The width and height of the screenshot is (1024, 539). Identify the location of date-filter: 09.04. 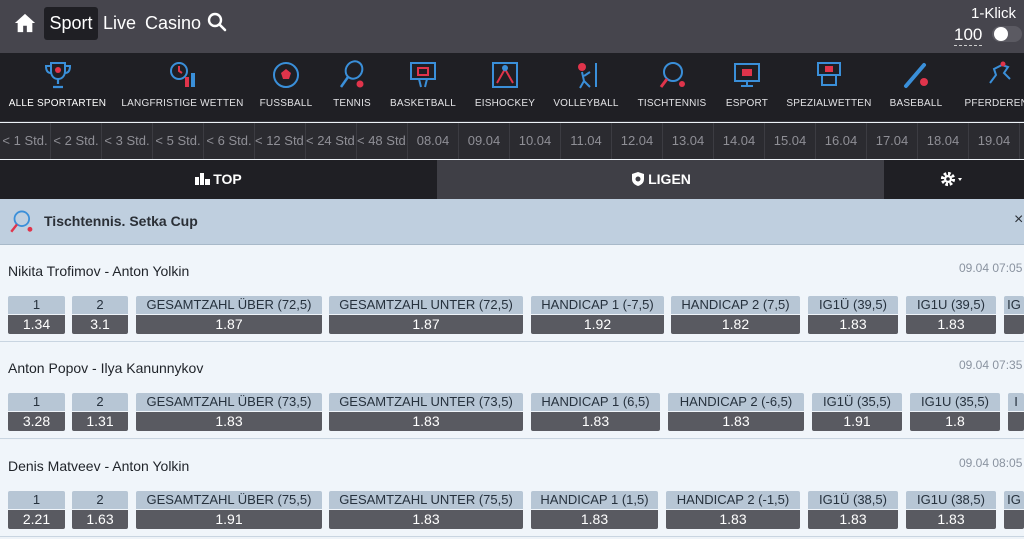
(484, 141).